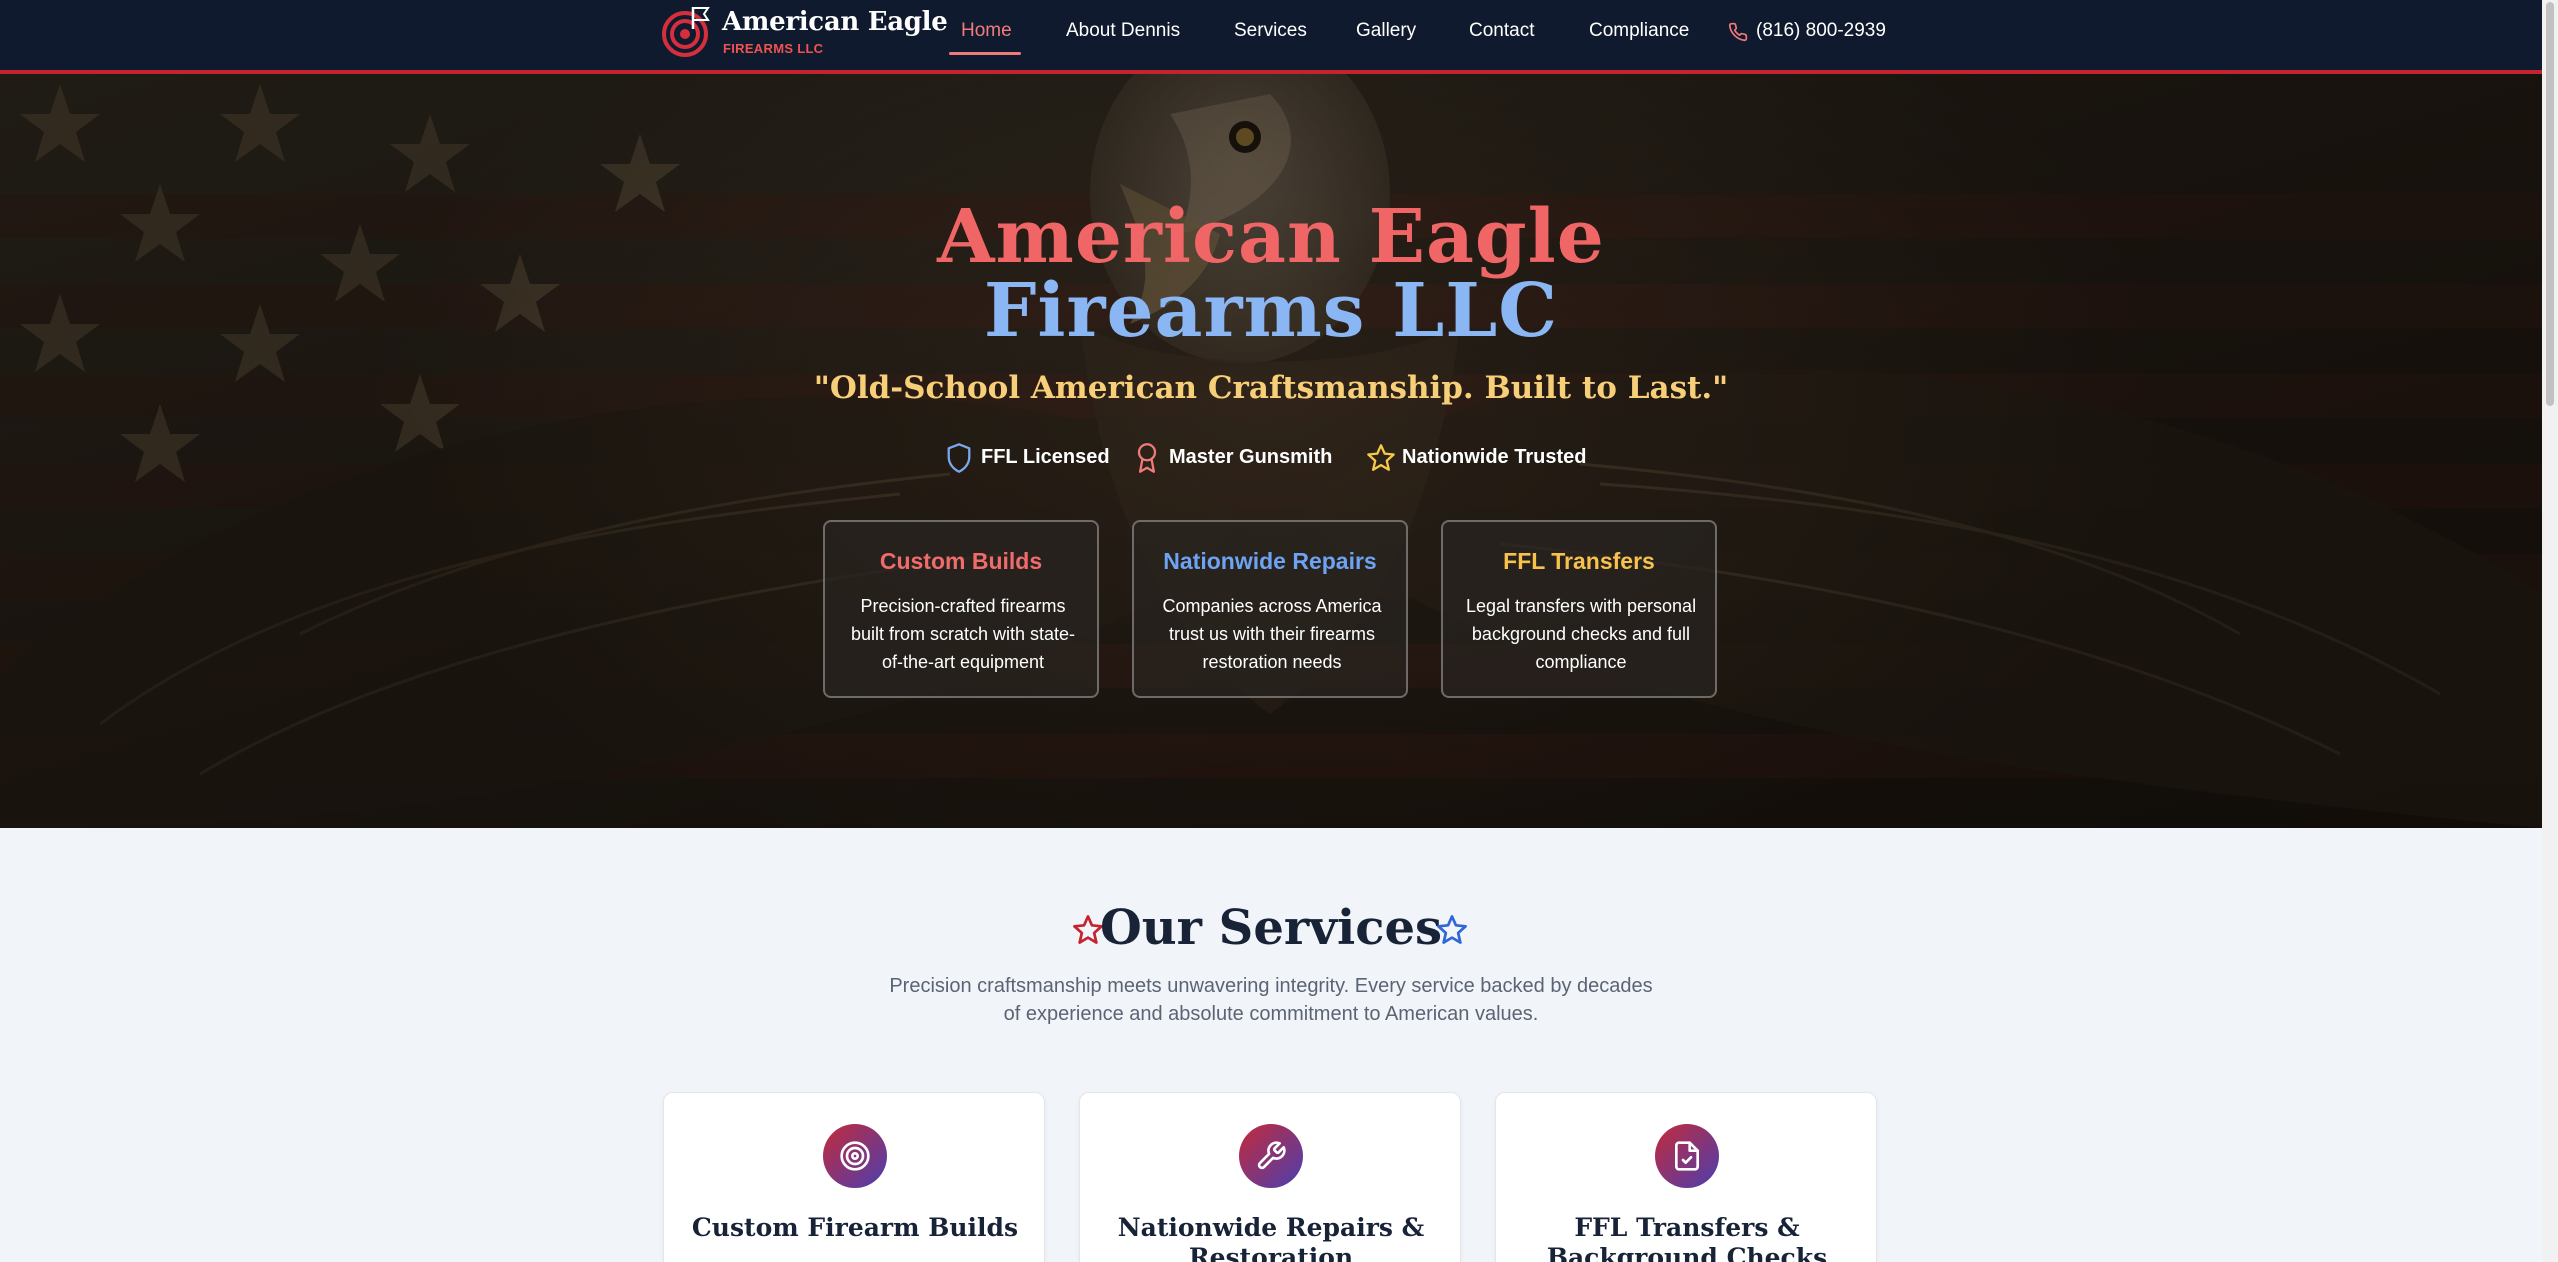  What do you see at coordinates (773, 48) in the screenshot?
I see `brand-subtitle: FIREARMS LLC` at bounding box center [773, 48].